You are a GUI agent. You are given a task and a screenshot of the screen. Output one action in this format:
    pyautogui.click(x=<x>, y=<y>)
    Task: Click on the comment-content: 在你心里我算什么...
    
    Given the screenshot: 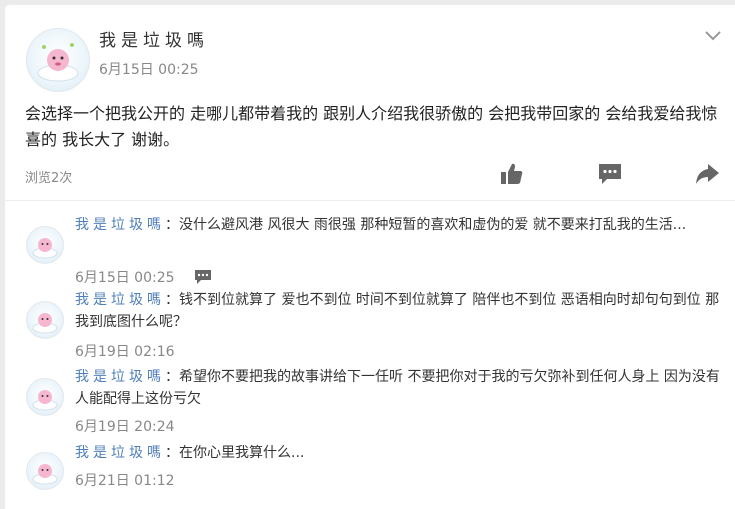 What is the action you would take?
    pyautogui.click(x=242, y=453)
    